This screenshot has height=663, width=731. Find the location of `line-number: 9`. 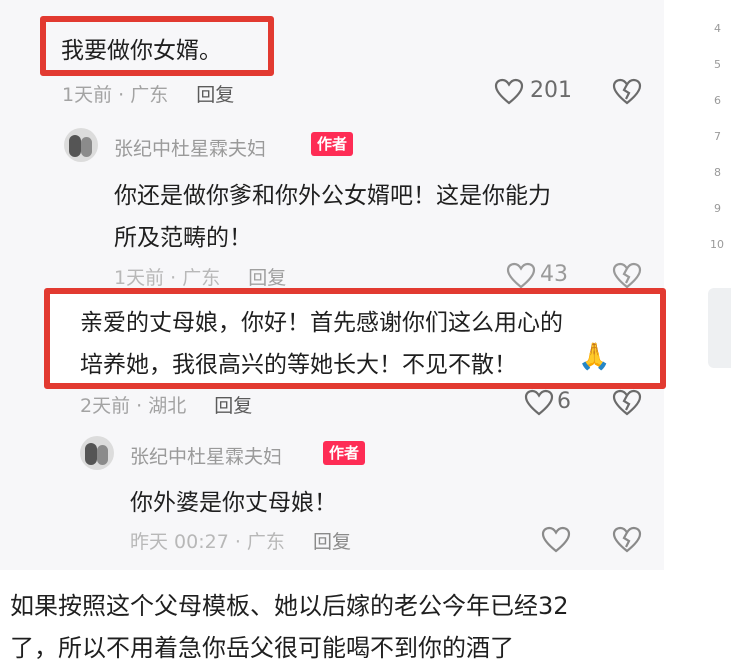

line-number: 9 is located at coordinates (717, 208).